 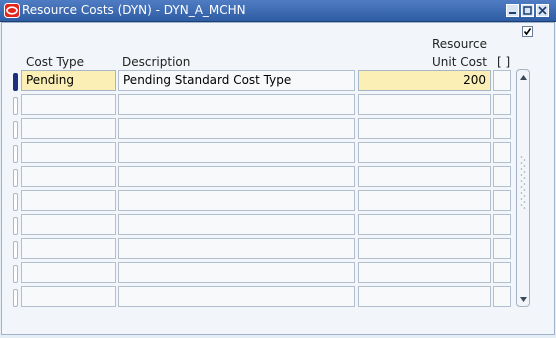 I want to click on scrollbar-thumb, so click(x=523, y=183).